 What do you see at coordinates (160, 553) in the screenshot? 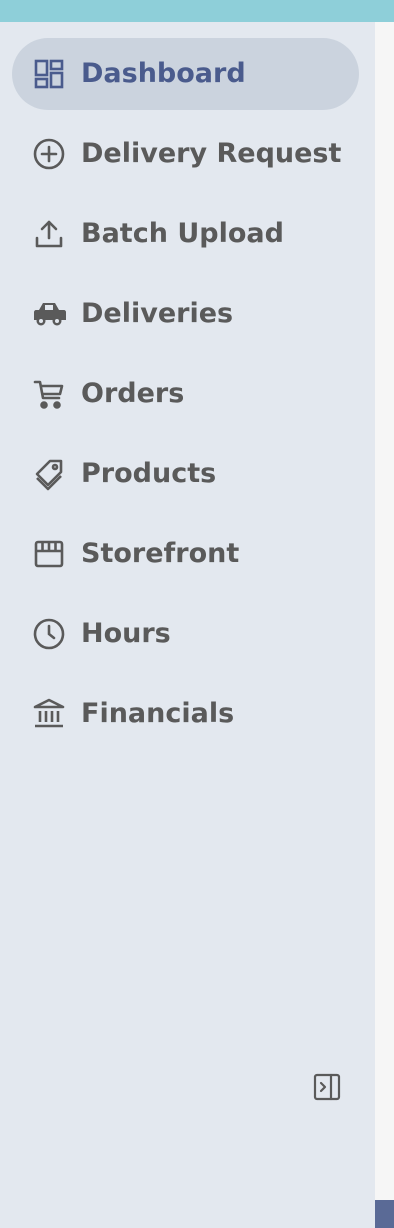
I see `sidebar-item-label: Storefront` at bounding box center [160, 553].